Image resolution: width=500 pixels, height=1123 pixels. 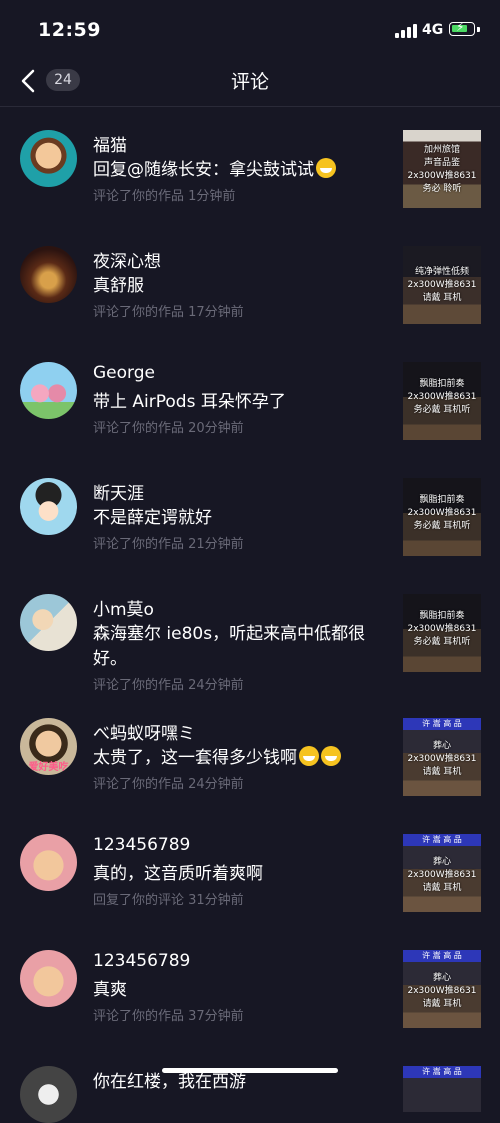 I want to click on comment-meta: 评论了你的作品 20分钟前, so click(x=168, y=428).